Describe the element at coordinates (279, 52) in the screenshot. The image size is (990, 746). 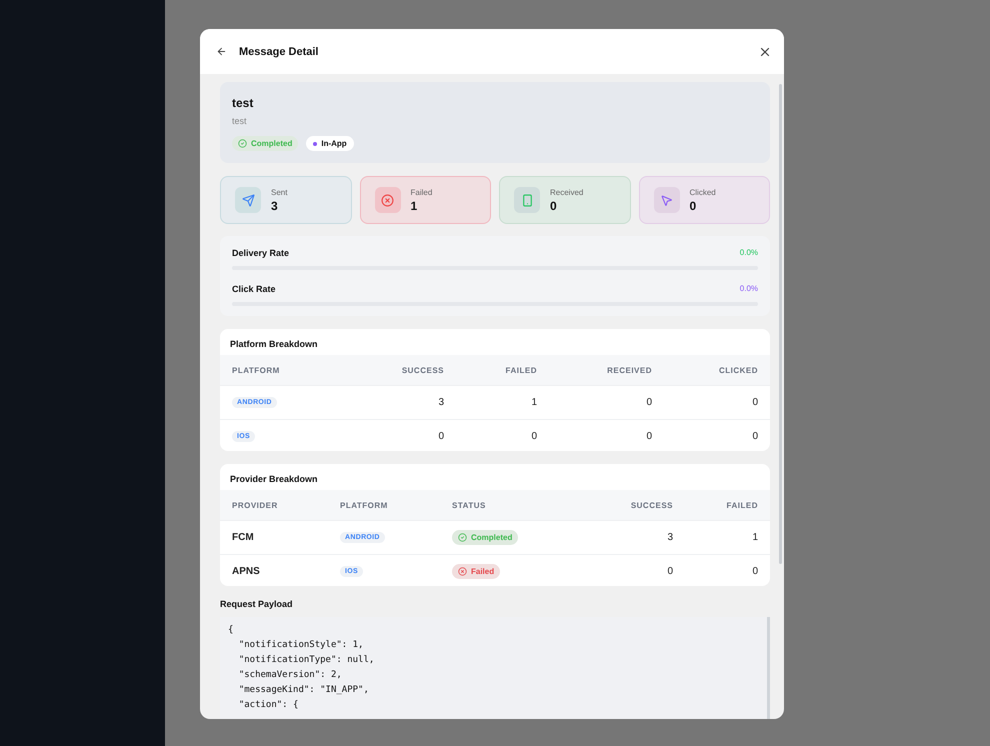
I see `dialog-title: Message Detail` at that location.